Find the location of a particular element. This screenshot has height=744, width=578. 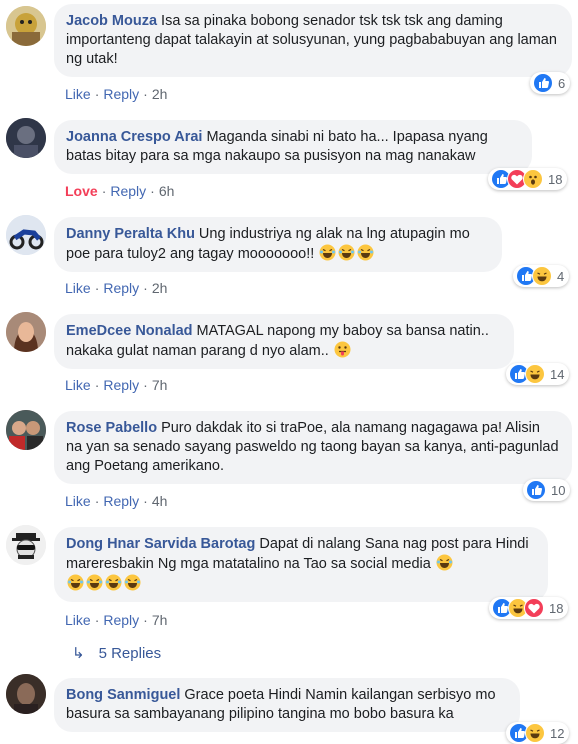

reaction-summary: 4 is located at coordinates (541, 276).